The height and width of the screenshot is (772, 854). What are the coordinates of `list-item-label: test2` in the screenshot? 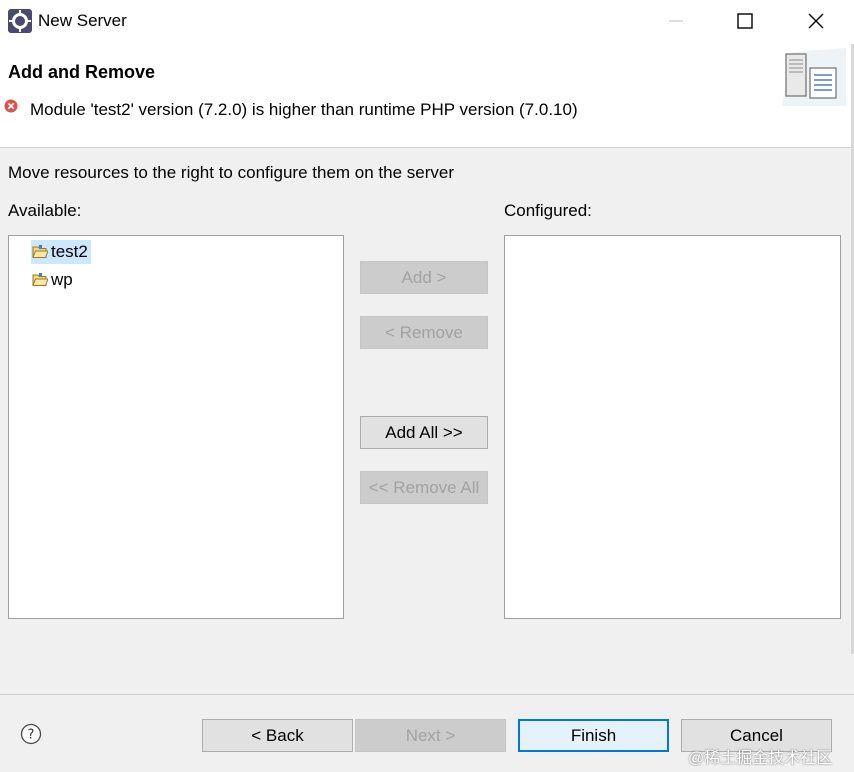 It's located at (69, 251).